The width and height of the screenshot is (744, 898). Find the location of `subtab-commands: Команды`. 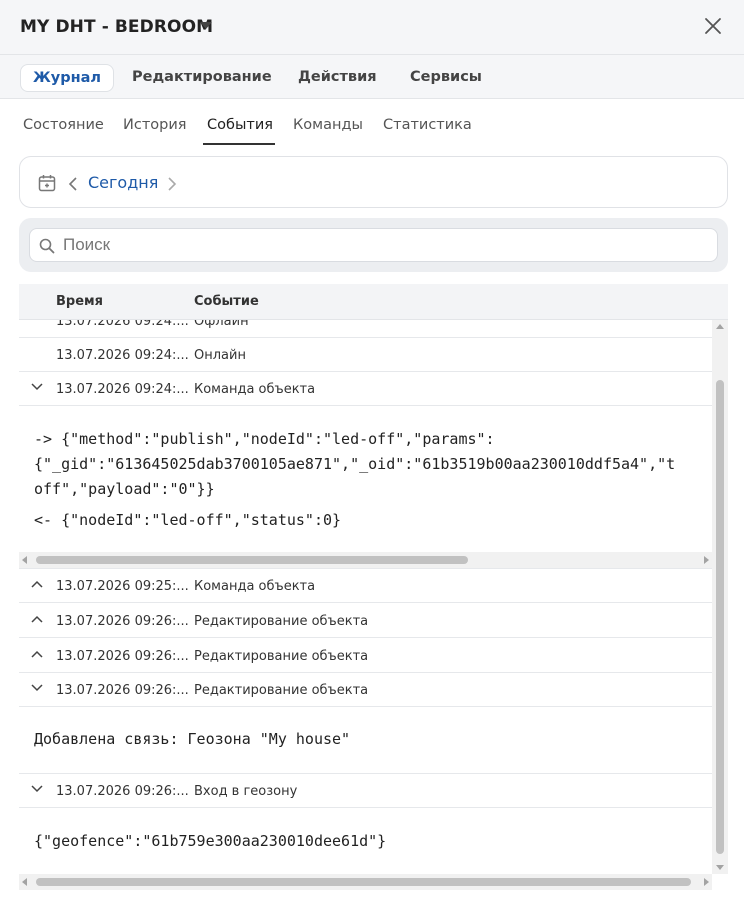

subtab-commands: Команды is located at coordinates (328, 125).